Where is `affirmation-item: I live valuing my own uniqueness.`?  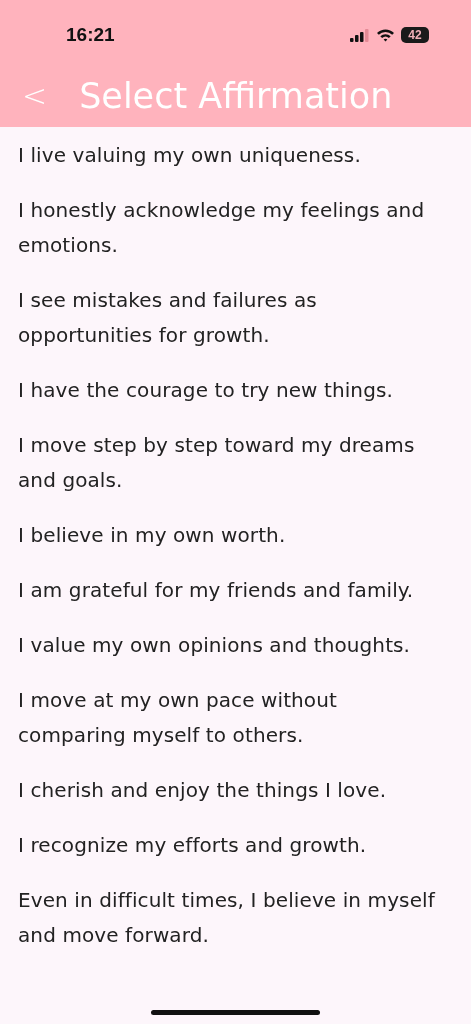
affirmation-item: I live valuing my own uniqueness. is located at coordinates (234, 155).